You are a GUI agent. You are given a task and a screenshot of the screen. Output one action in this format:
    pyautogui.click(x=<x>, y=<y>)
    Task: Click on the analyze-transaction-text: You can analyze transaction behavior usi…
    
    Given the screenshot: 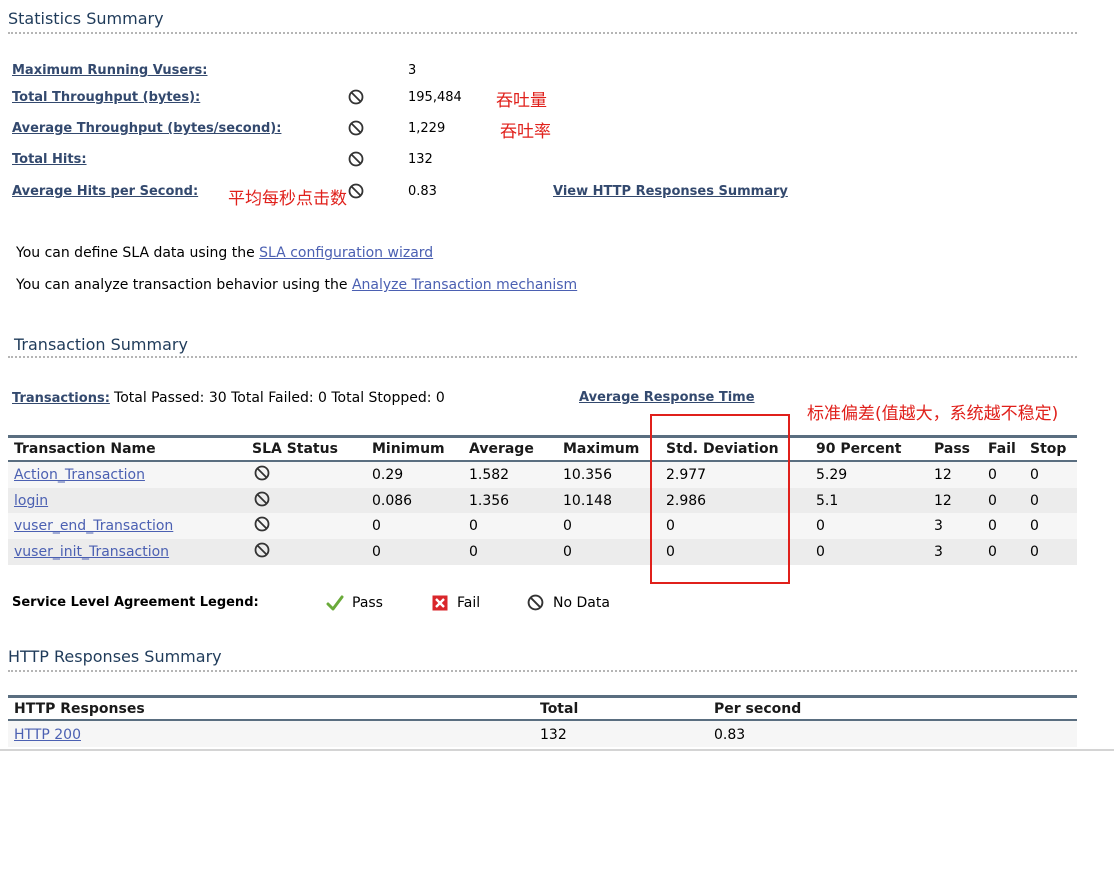 What is the action you would take?
    pyautogui.click(x=184, y=285)
    